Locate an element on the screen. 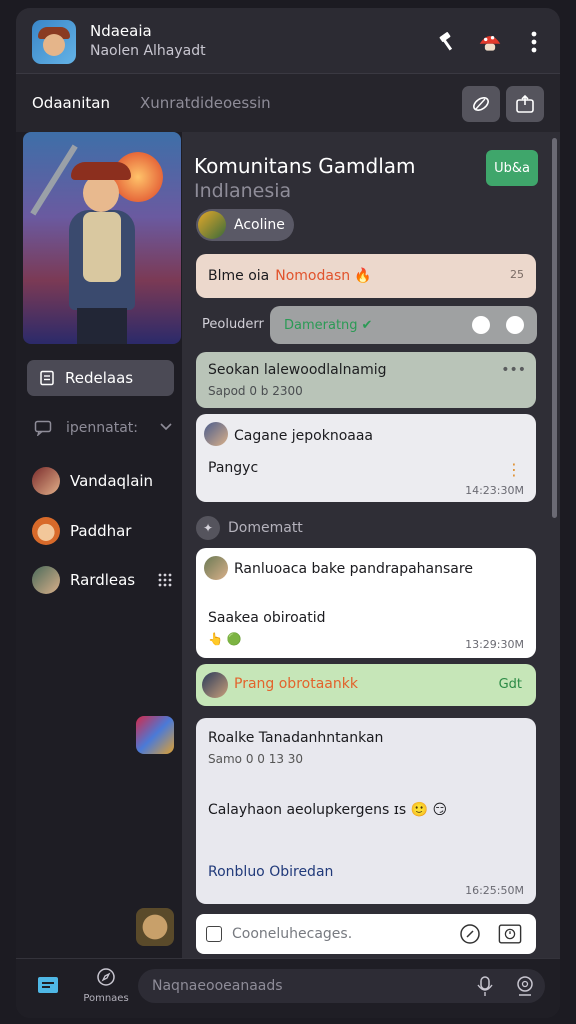 Image resolution: width=576 pixels, height=1024 pixels. warrior-avatar is located at coordinates (46, 481).